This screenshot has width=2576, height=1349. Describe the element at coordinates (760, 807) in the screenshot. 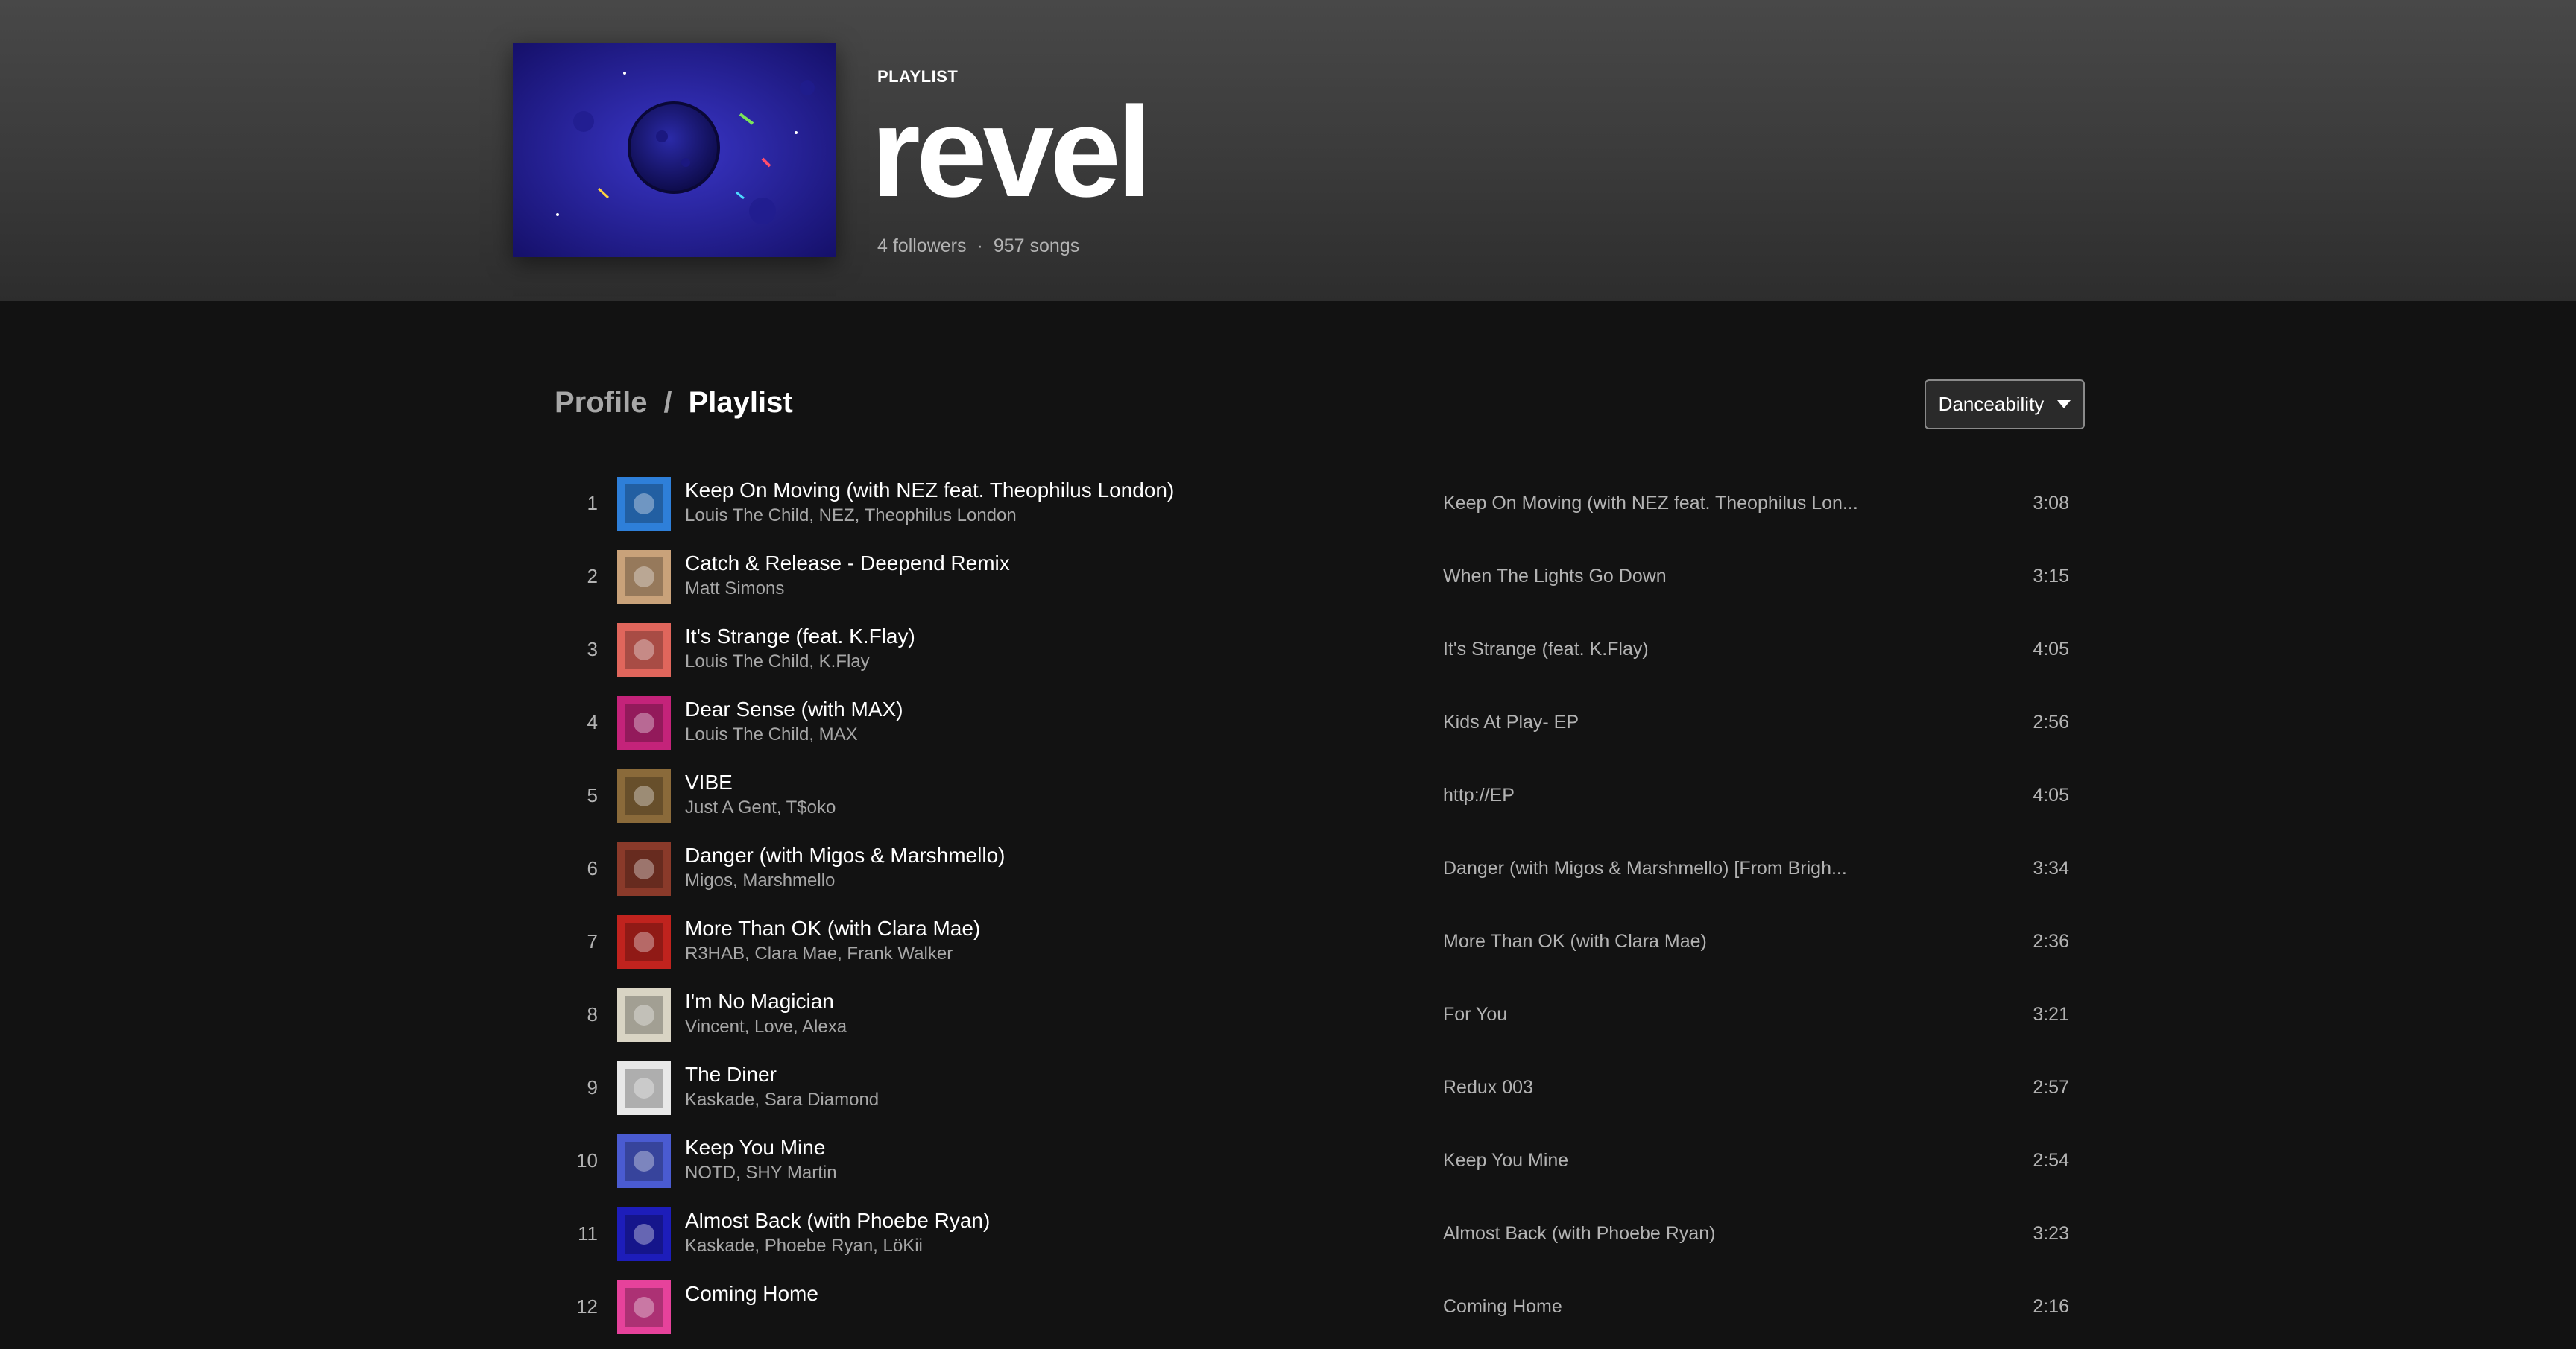

I see `track-artists: Just A Gent, T$oko` at that location.